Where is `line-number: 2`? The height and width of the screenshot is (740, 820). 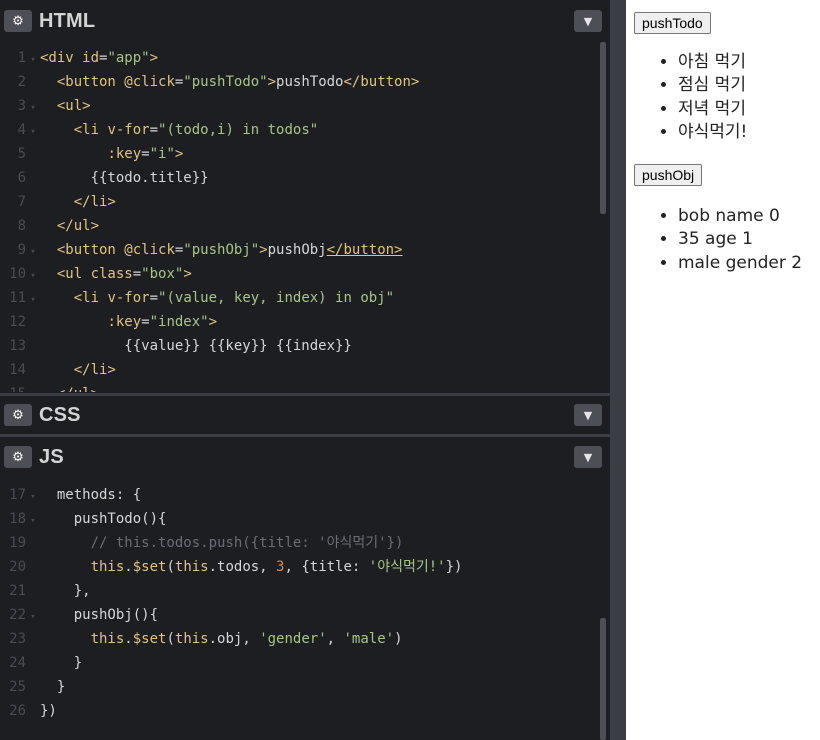
line-number: 2 is located at coordinates (21, 82).